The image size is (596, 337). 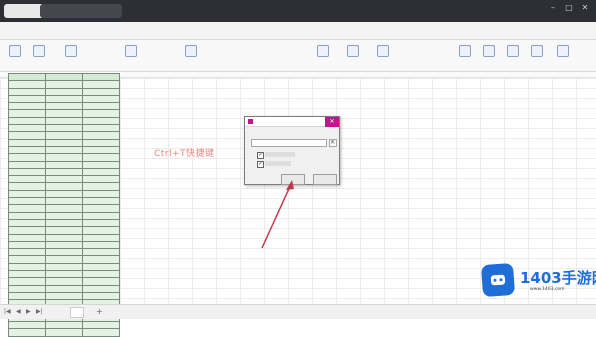 I want to click on cancel-button, so click(x=325, y=179).